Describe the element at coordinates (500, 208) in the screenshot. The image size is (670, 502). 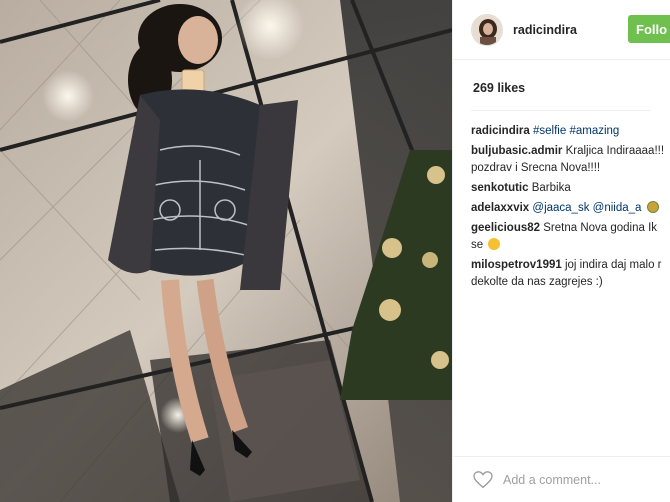
I see `comment-username: adelaxxvix` at that location.